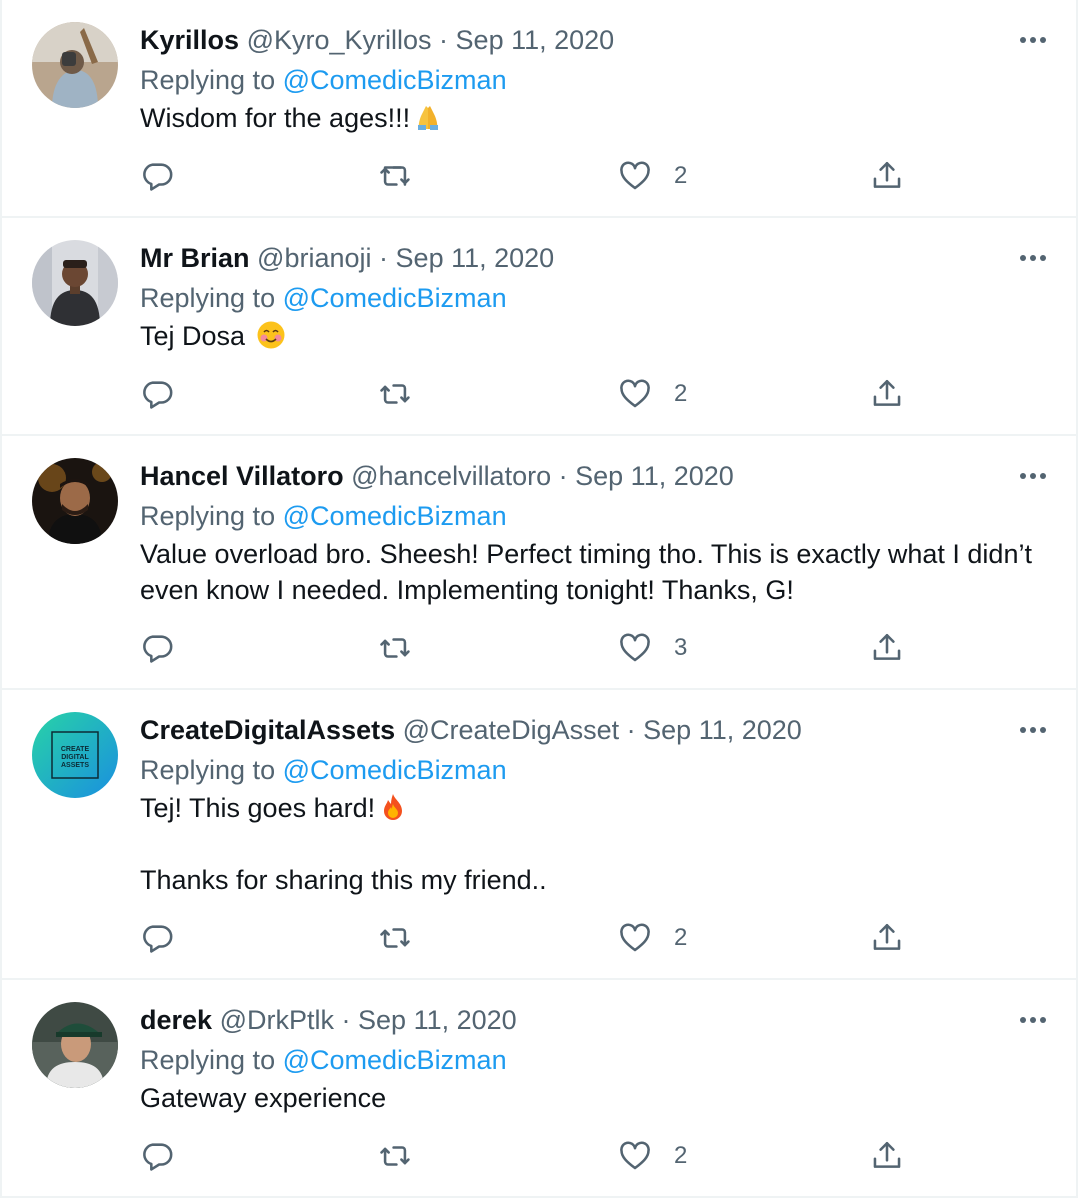 This screenshot has height=1204, width=1084. I want to click on reply-header: derek @DrkPtlk · Sep 11, 2020, so click(568, 1020).